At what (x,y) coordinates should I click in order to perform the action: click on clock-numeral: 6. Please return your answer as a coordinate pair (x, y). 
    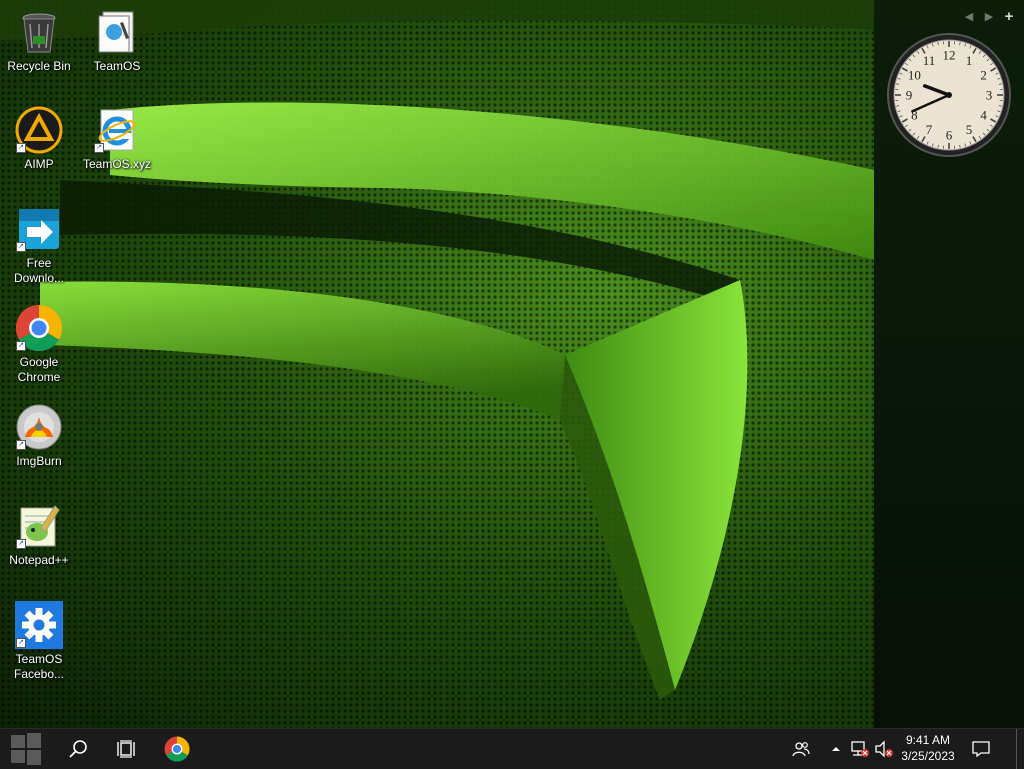
    Looking at the image, I should click on (949, 135).